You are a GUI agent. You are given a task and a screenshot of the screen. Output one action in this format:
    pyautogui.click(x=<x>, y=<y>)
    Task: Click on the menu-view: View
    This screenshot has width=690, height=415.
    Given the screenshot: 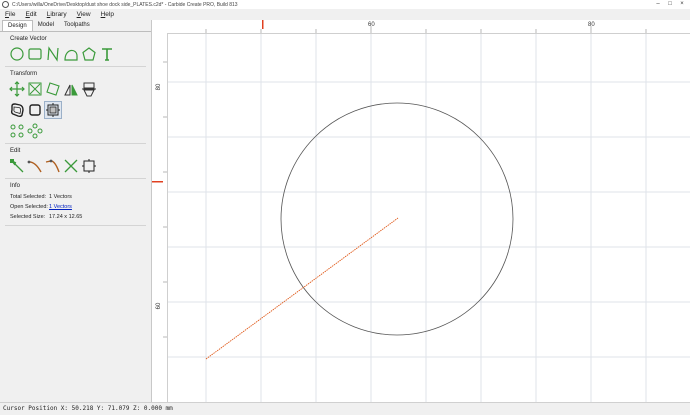 What is the action you would take?
    pyautogui.click(x=84, y=14)
    